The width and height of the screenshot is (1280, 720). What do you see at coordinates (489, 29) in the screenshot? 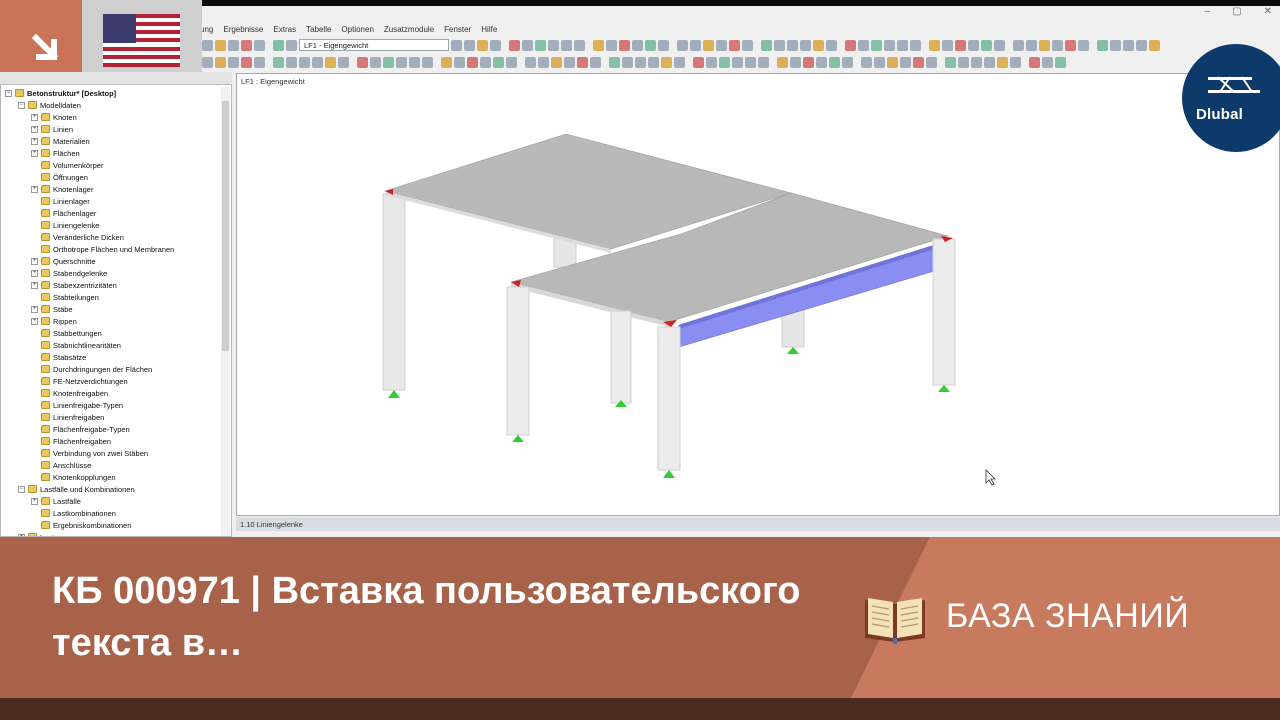
I see `menu-item: Hilfe` at bounding box center [489, 29].